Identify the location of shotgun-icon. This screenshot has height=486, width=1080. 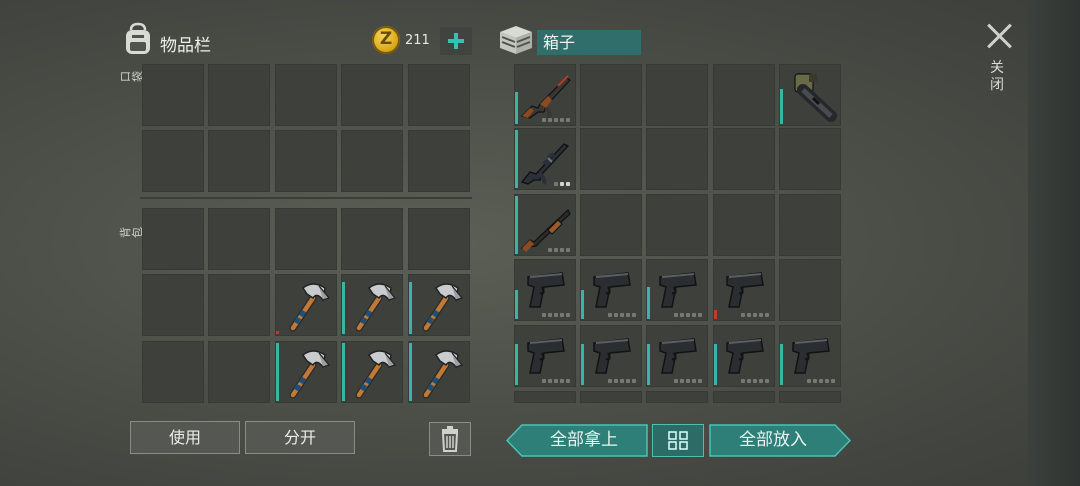
(546, 226).